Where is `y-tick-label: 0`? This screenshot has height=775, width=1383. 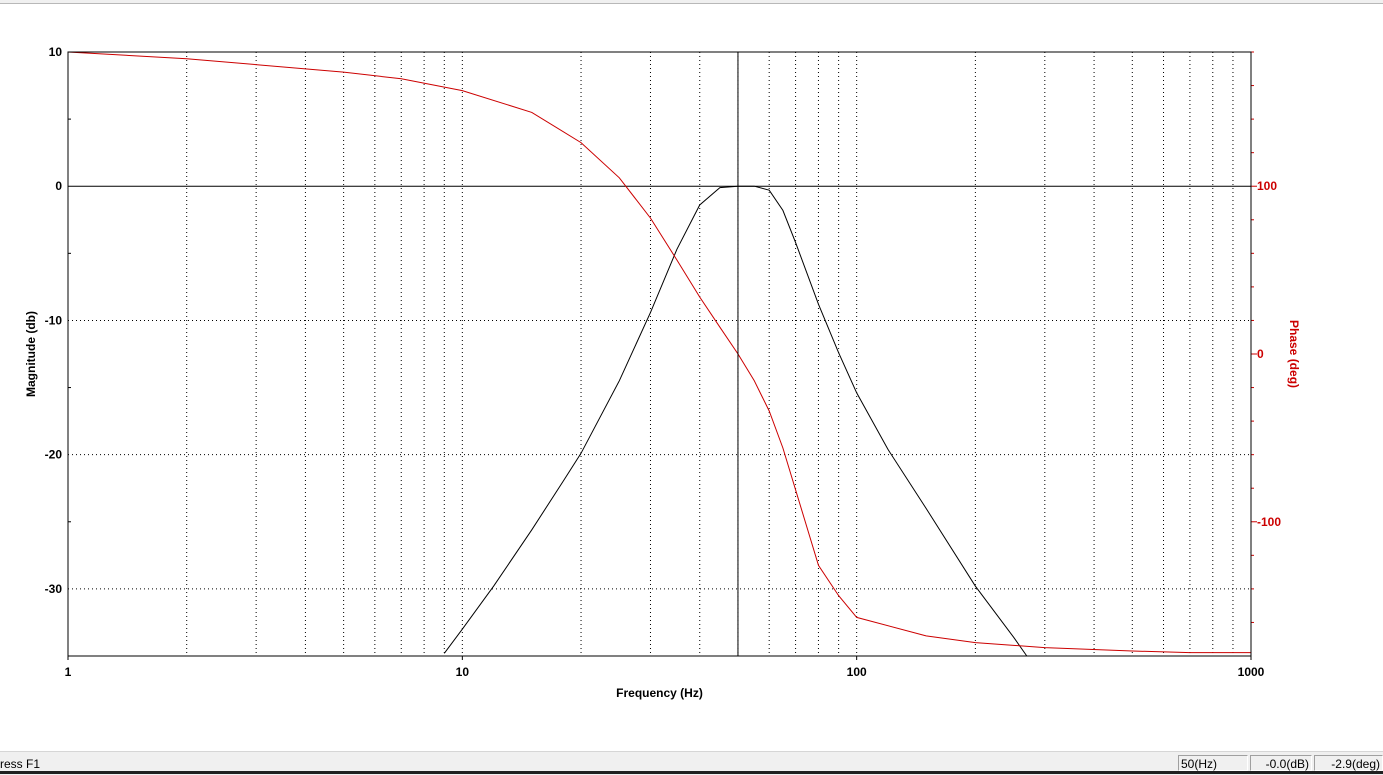
y-tick-label: 0 is located at coordinates (58, 186).